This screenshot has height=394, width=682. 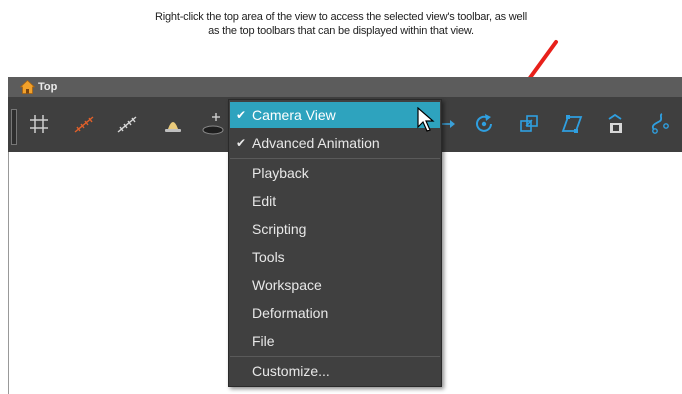 What do you see at coordinates (287, 285) in the screenshot?
I see `menu-item-label: Workspace` at bounding box center [287, 285].